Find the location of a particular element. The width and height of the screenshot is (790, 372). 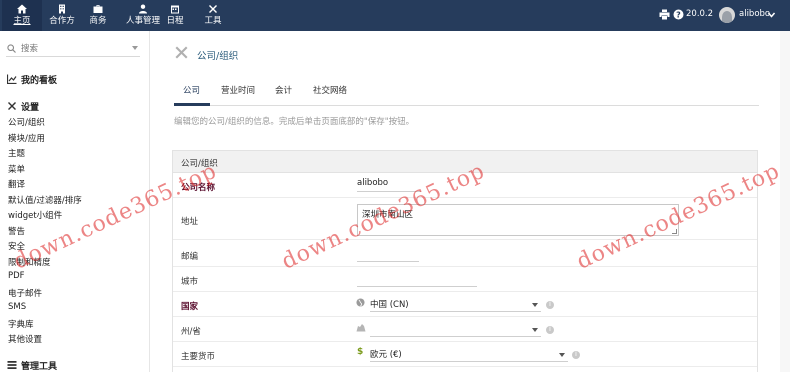

nav-partners: 合作方 is located at coordinates (62, 15).